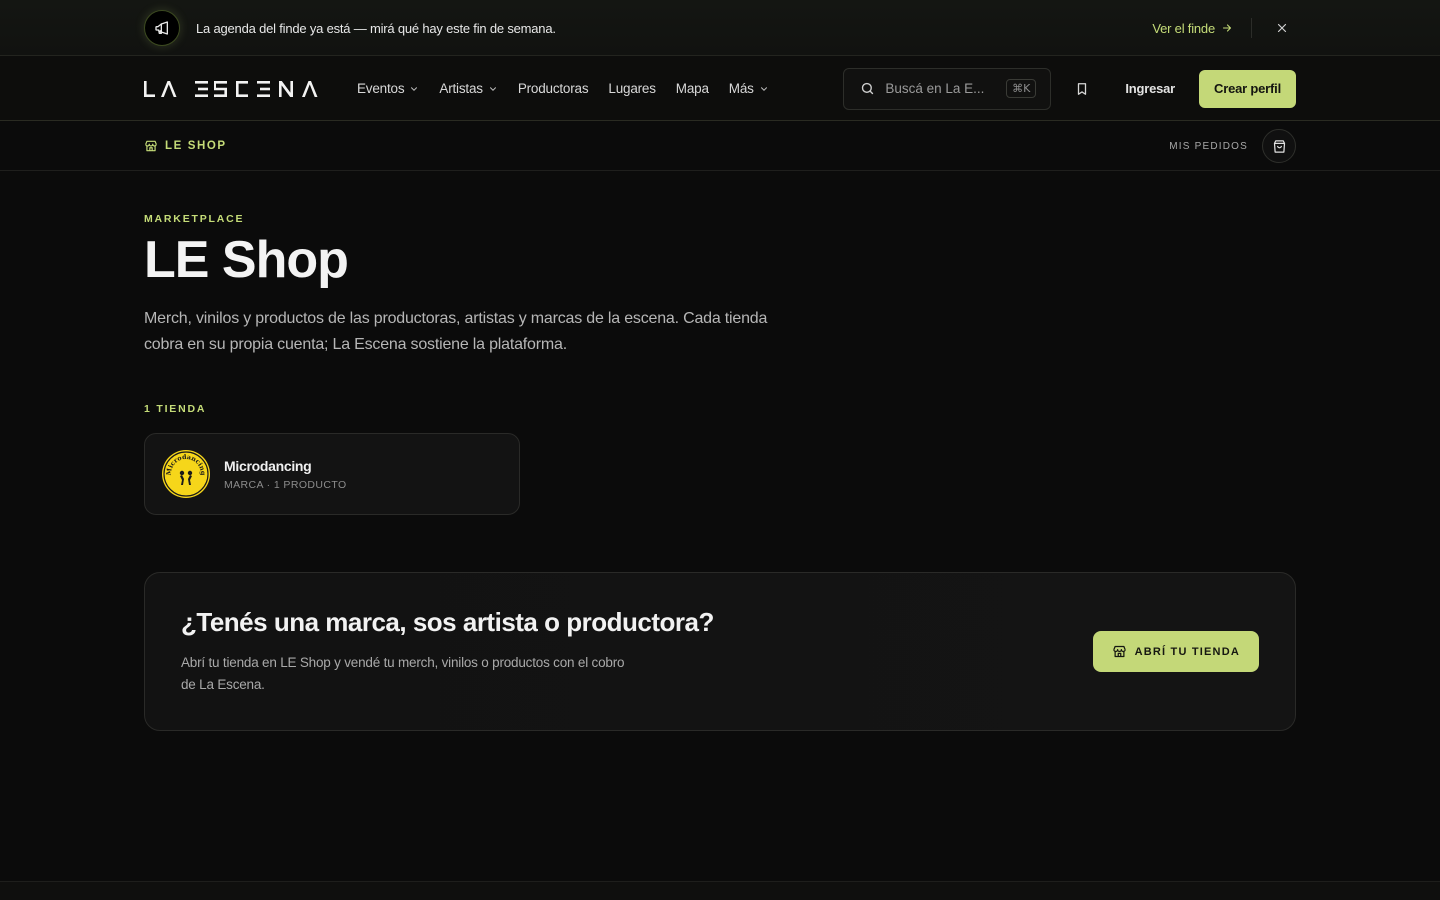  What do you see at coordinates (268, 465) in the screenshot?
I see `store-name: Microdancing` at bounding box center [268, 465].